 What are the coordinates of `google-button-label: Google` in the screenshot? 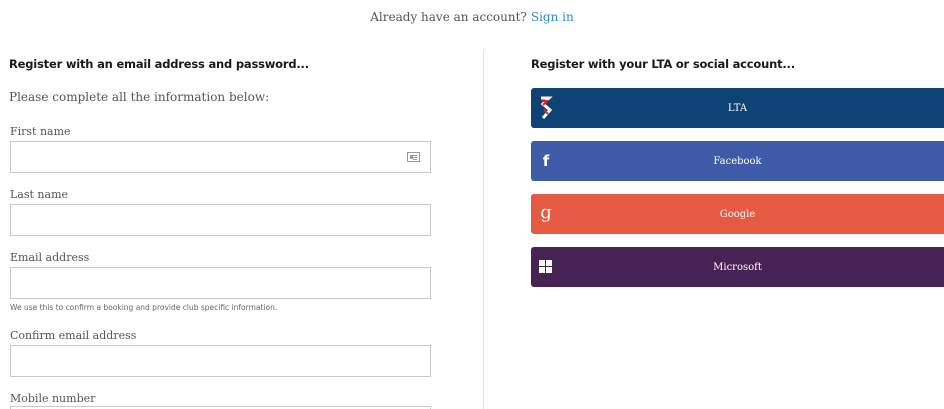 It's located at (737, 214).